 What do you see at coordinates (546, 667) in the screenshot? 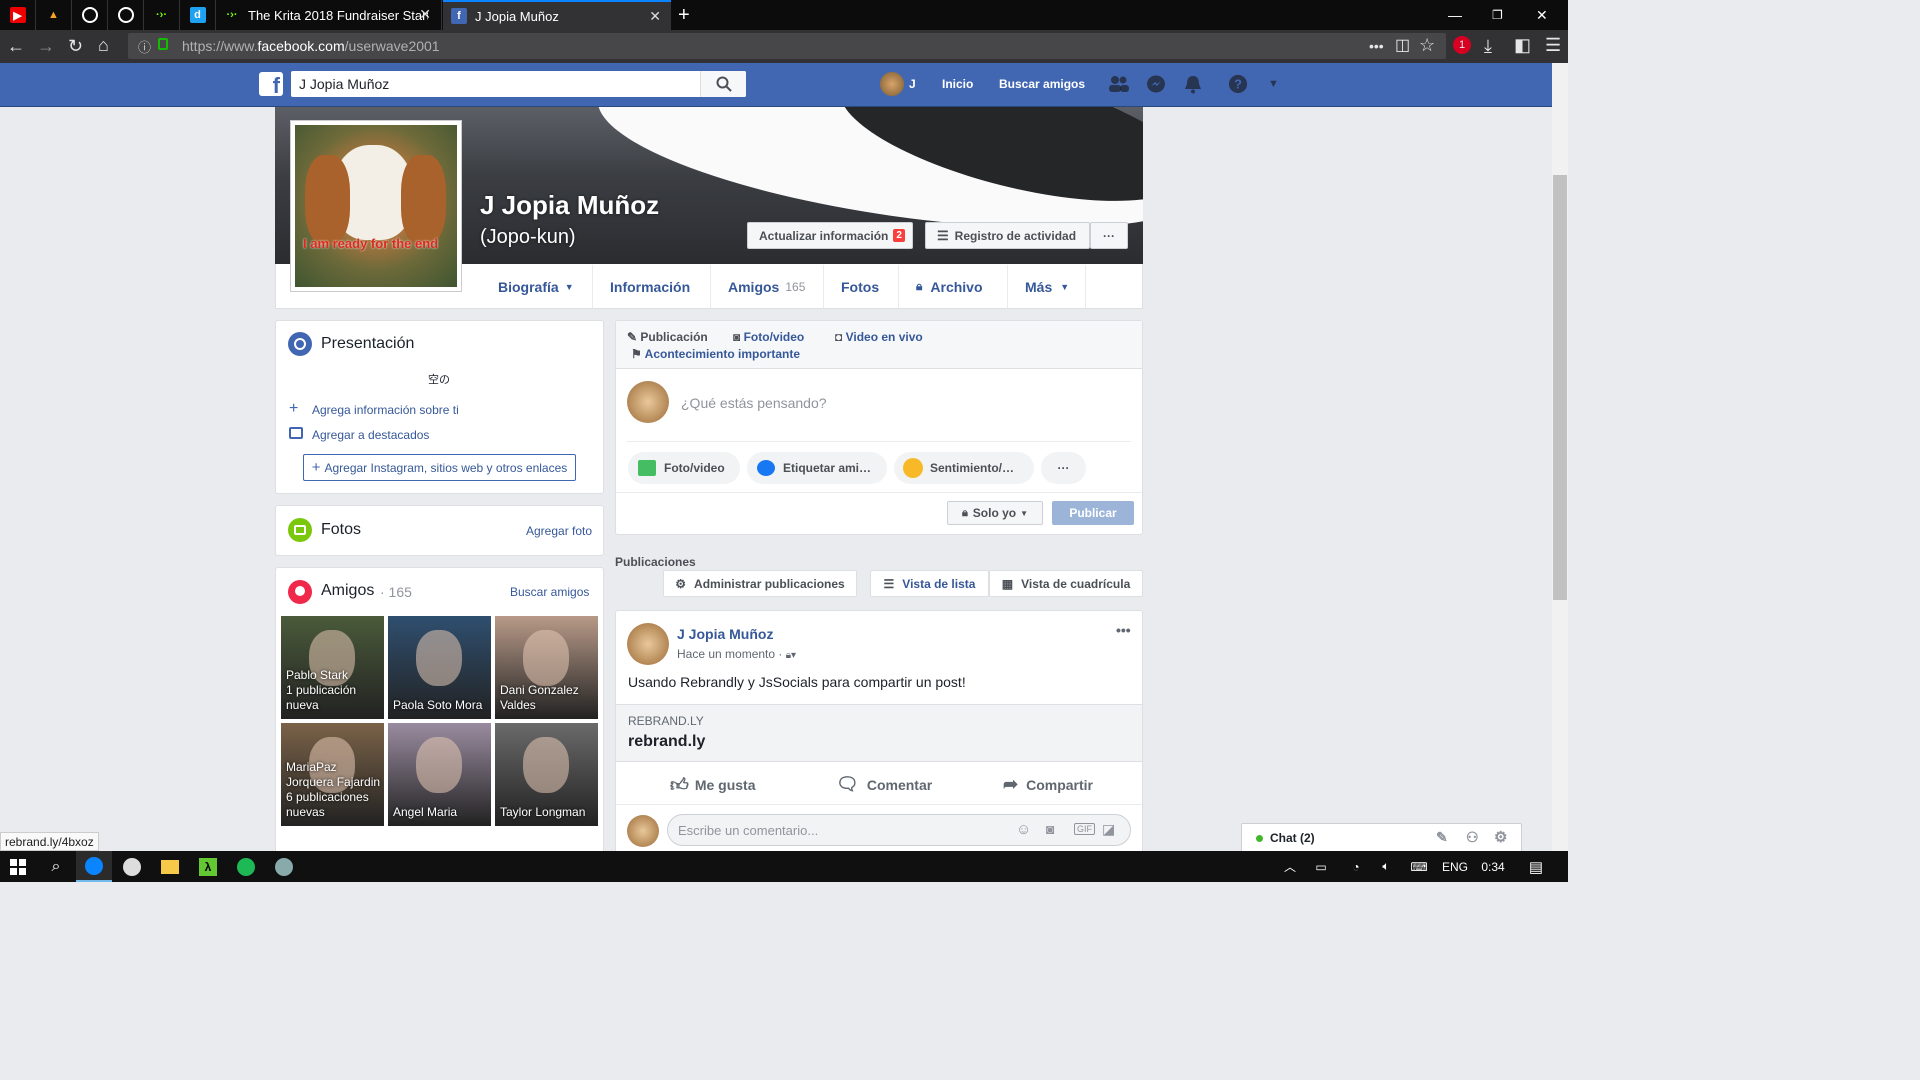
I see `friend-tile: Dani Gonzalez Valdes` at bounding box center [546, 667].